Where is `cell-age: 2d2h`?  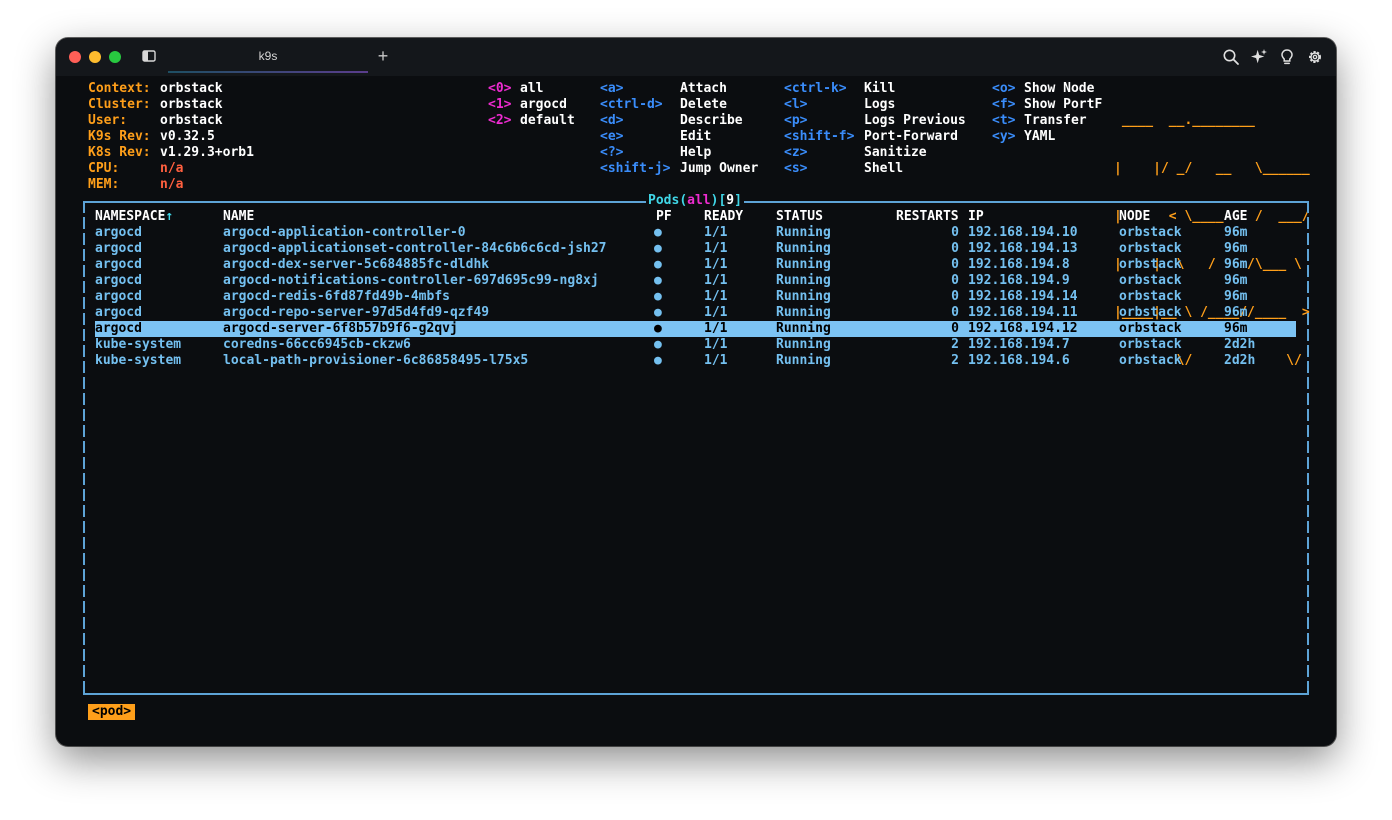 cell-age: 2d2h is located at coordinates (1240, 344).